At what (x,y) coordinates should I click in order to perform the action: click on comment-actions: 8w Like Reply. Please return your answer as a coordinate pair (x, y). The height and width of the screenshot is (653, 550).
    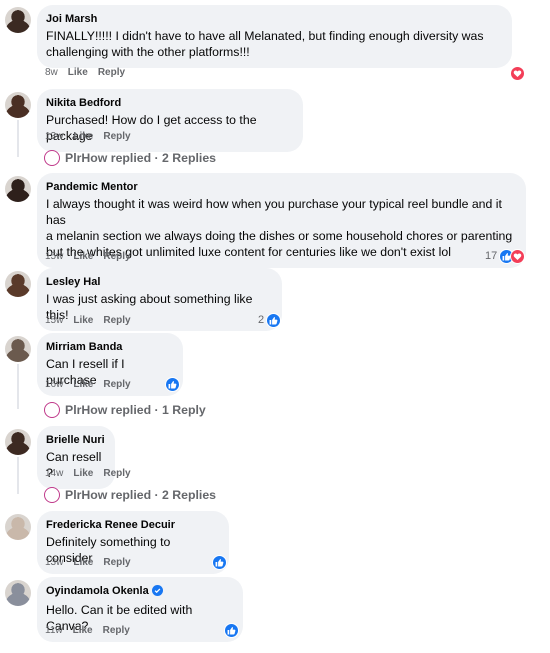
    Looking at the image, I should click on (85, 73).